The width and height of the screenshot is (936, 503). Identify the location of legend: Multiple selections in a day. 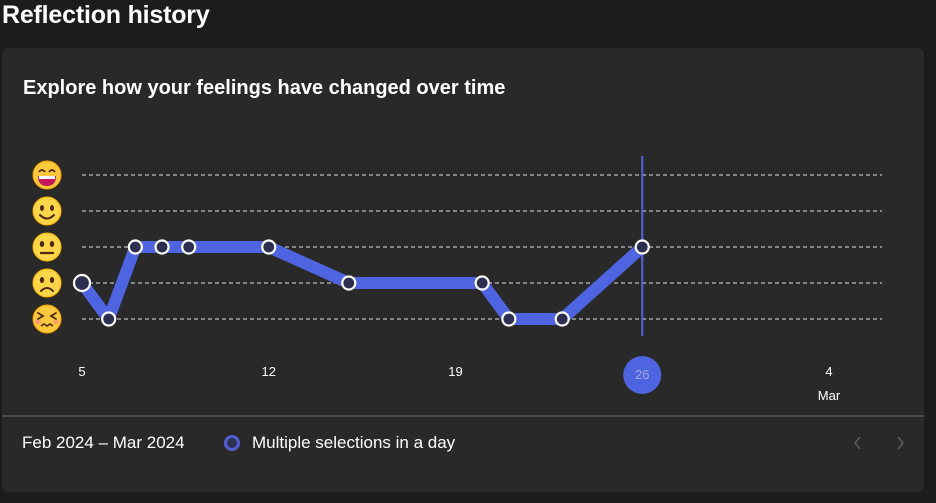
(339, 443).